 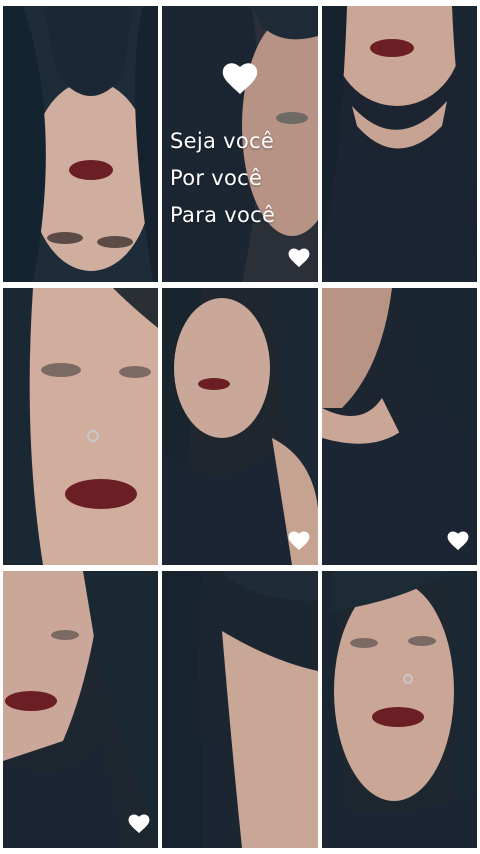 What do you see at coordinates (216, 178) in the screenshot?
I see `quote-line-2: Por você` at bounding box center [216, 178].